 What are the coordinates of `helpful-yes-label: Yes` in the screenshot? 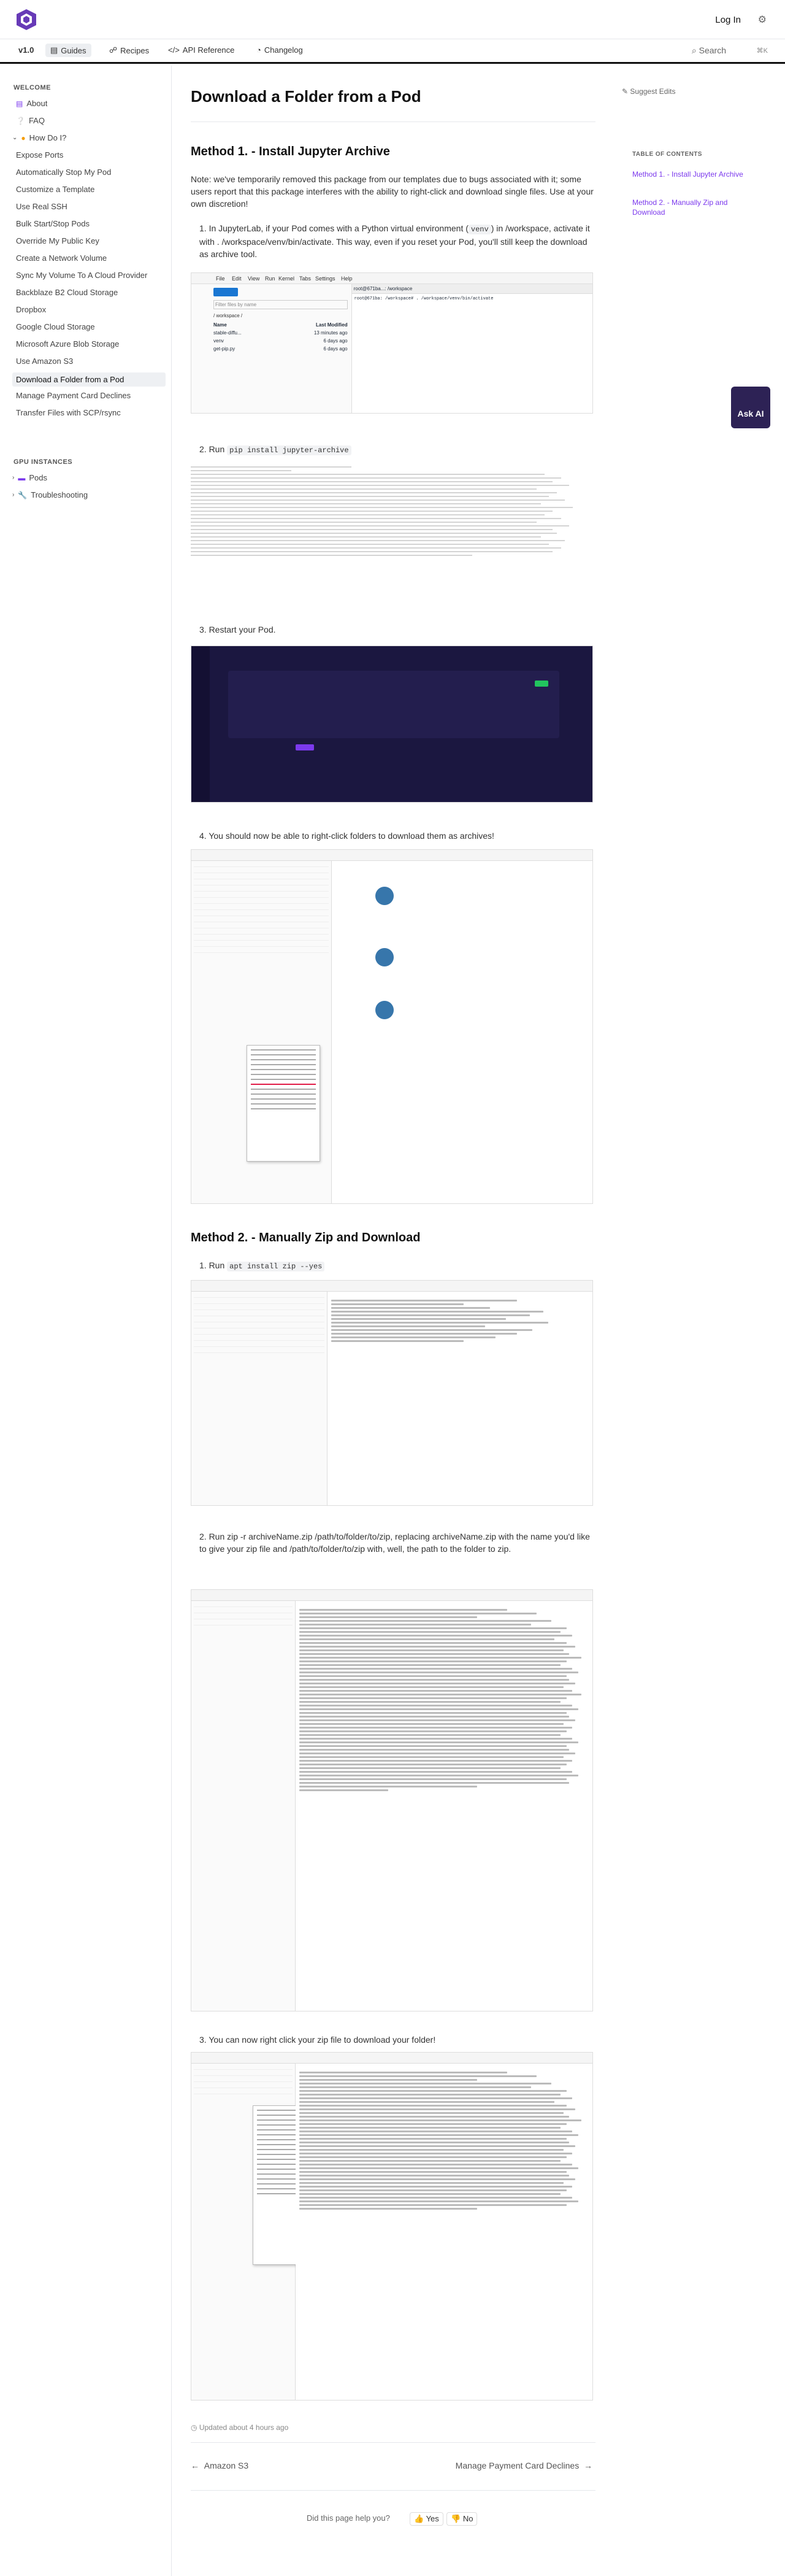 It's located at (432, 2518).